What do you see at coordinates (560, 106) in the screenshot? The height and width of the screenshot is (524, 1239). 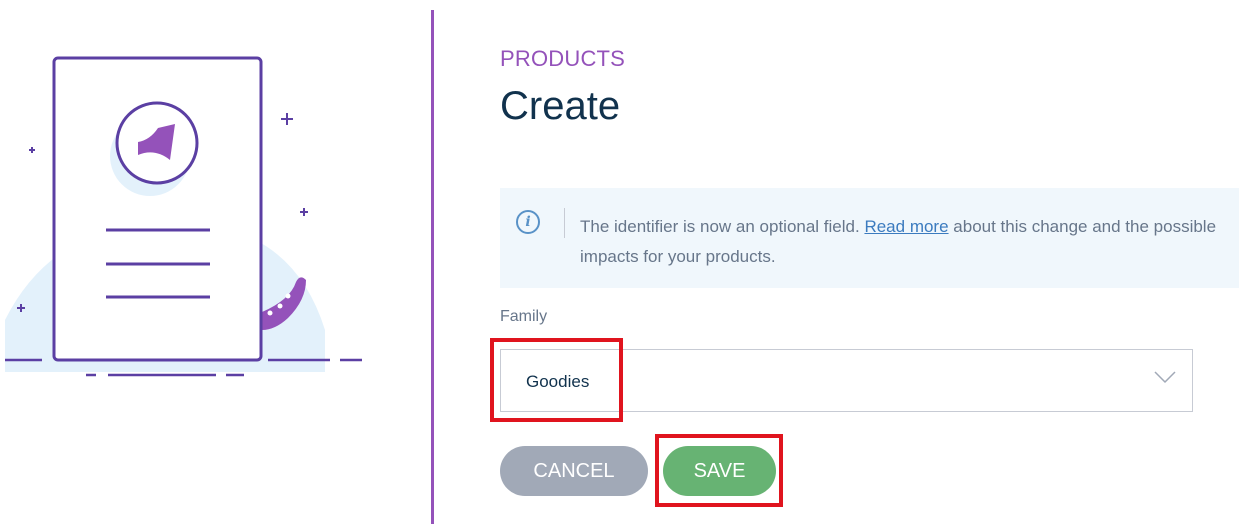 I see `page-title: Create` at bounding box center [560, 106].